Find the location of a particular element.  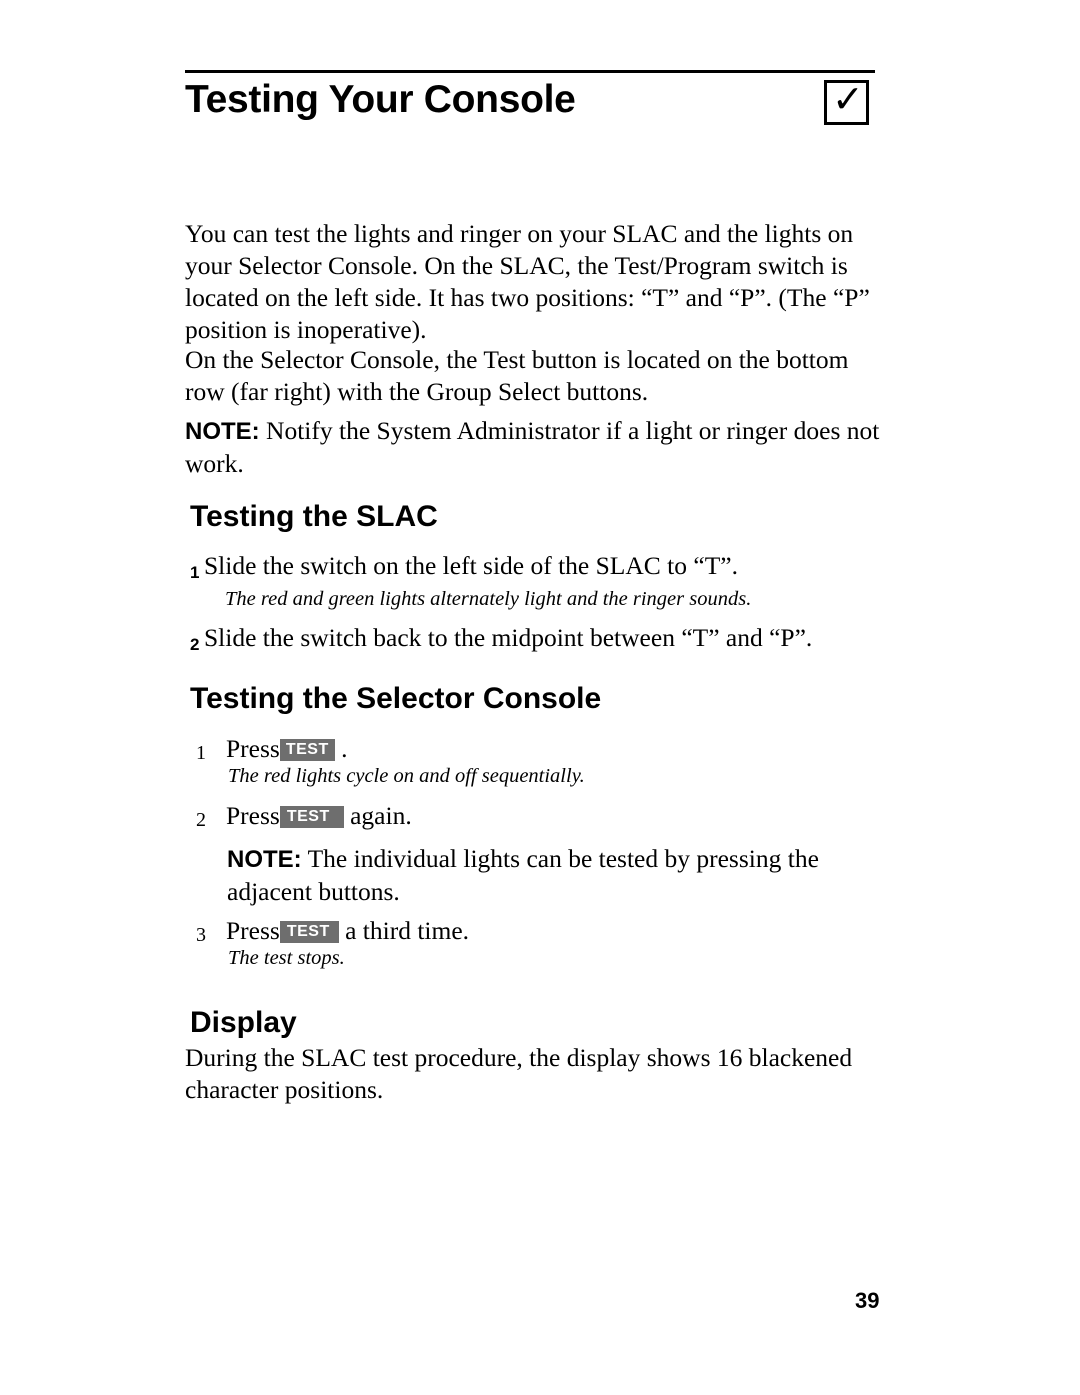

selector-step-3-result: The test stops. is located at coordinates (286, 958).